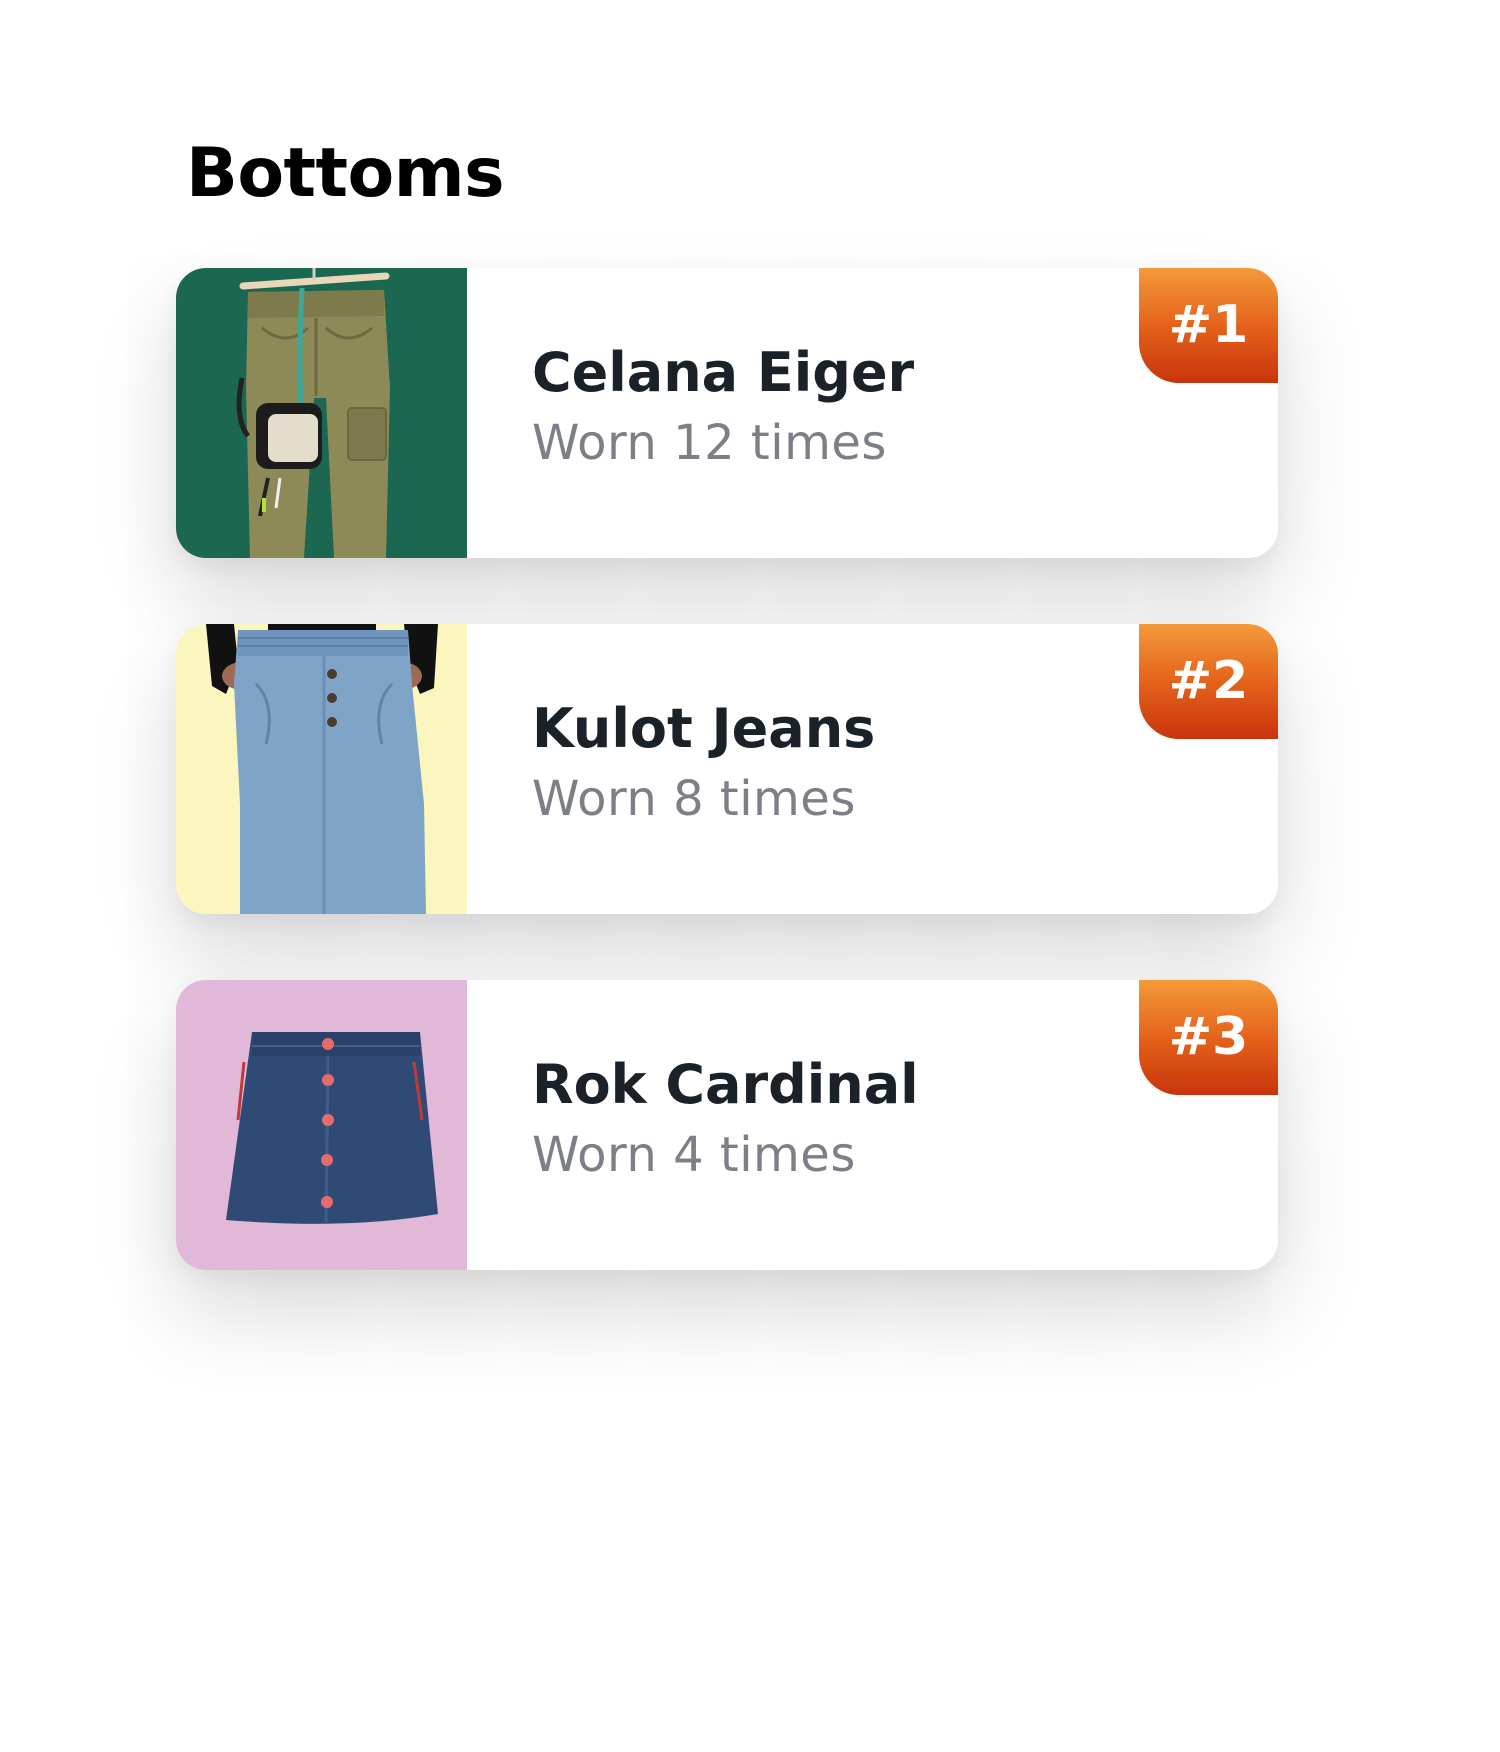 The image size is (1500, 1752). Describe the element at coordinates (725, 1084) in the screenshot. I see `item-name: Rok Cardinal` at that location.